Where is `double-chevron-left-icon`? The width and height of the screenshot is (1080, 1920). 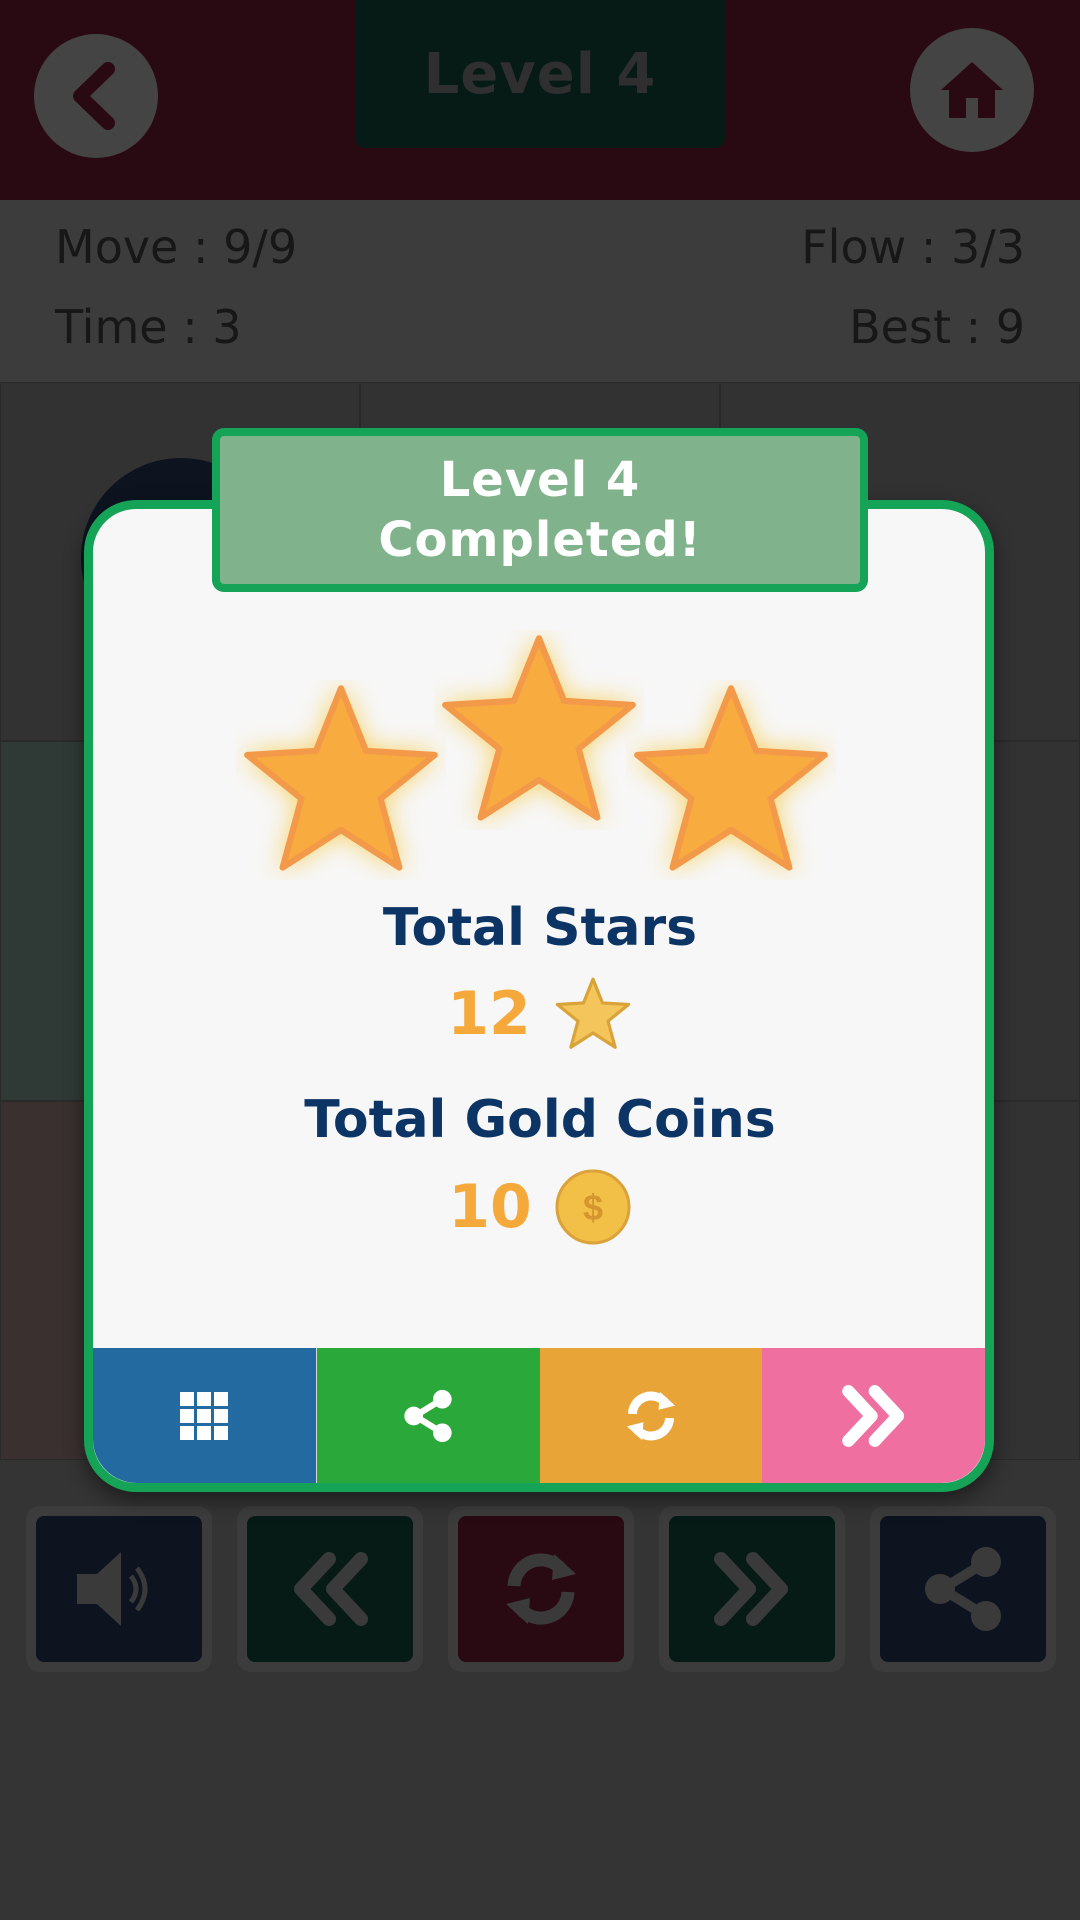 double-chevron-left-icon is located at coordinates (331, 1589).